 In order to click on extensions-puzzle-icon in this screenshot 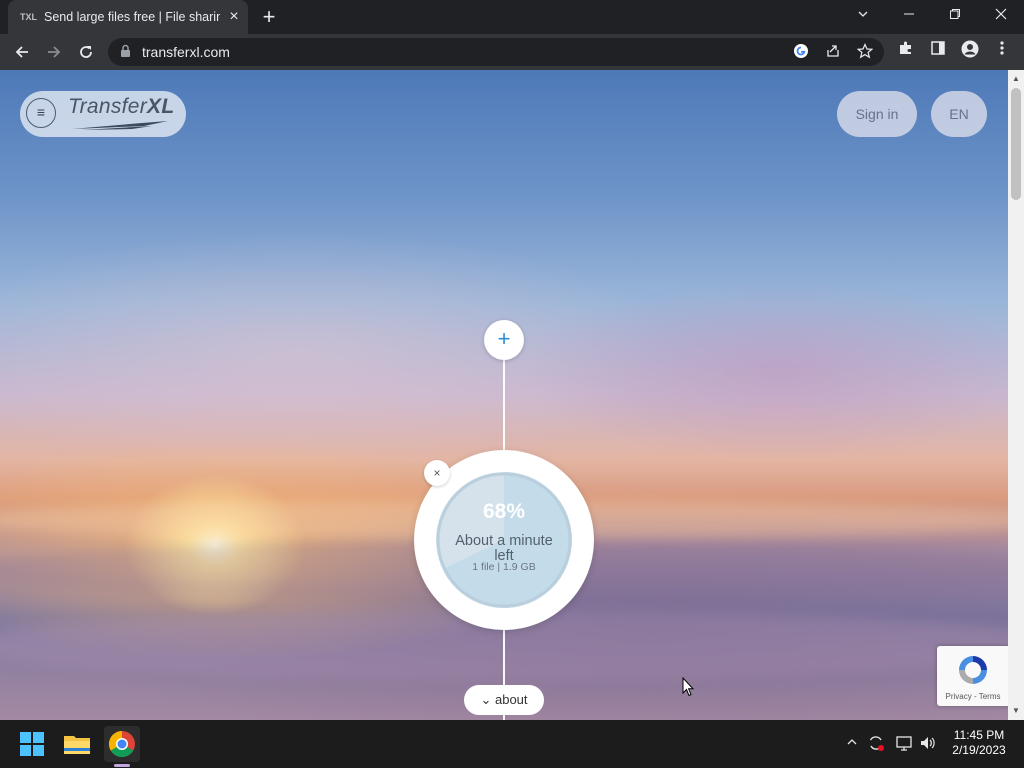, I will do `click(906, 52)`.